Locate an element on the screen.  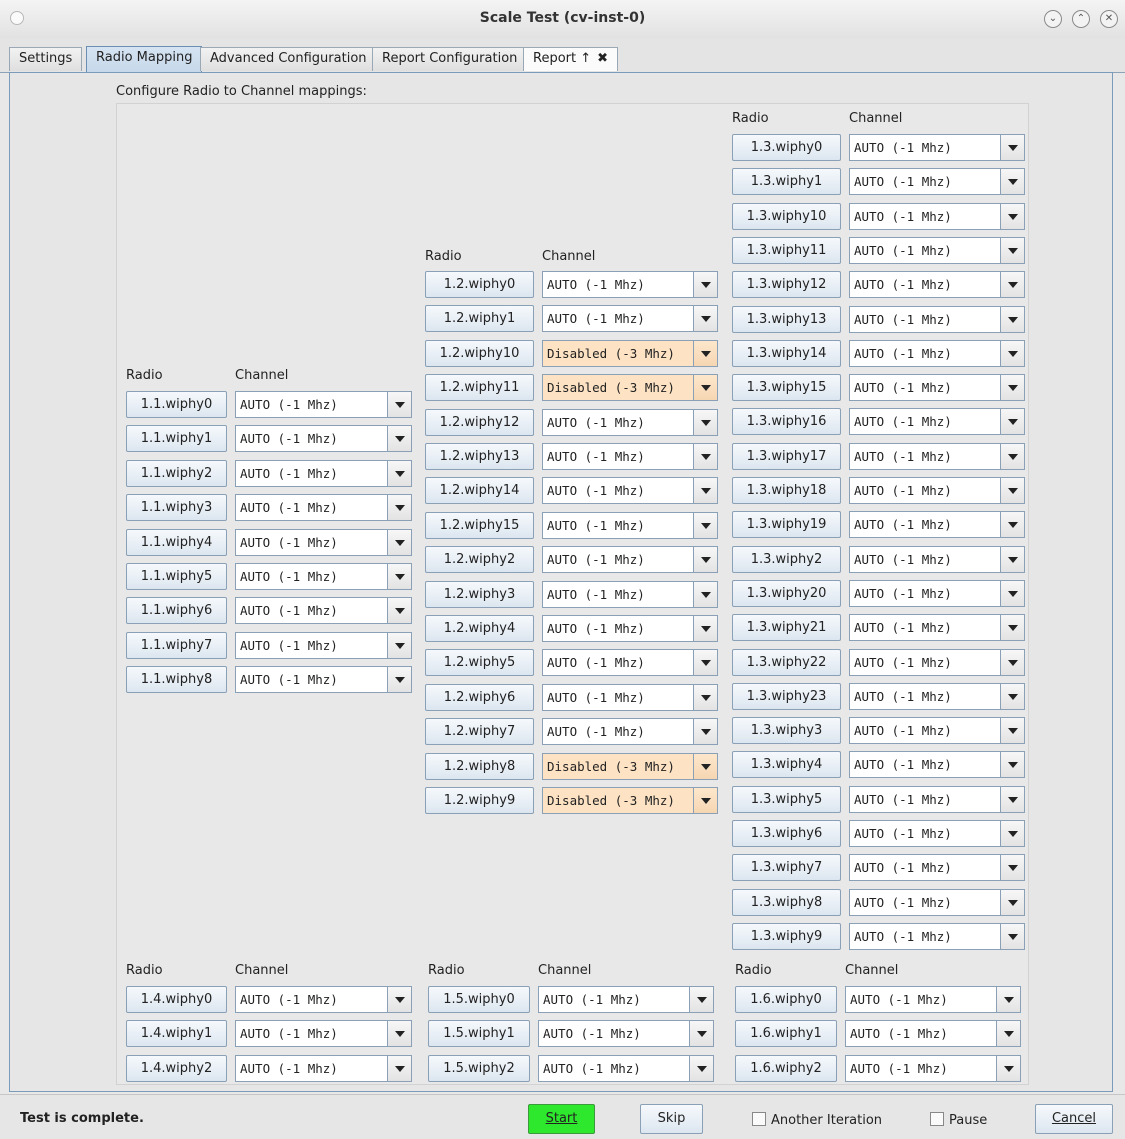
radio-button: 1.4.wiphy2 is located at coordinates (176, 1068).